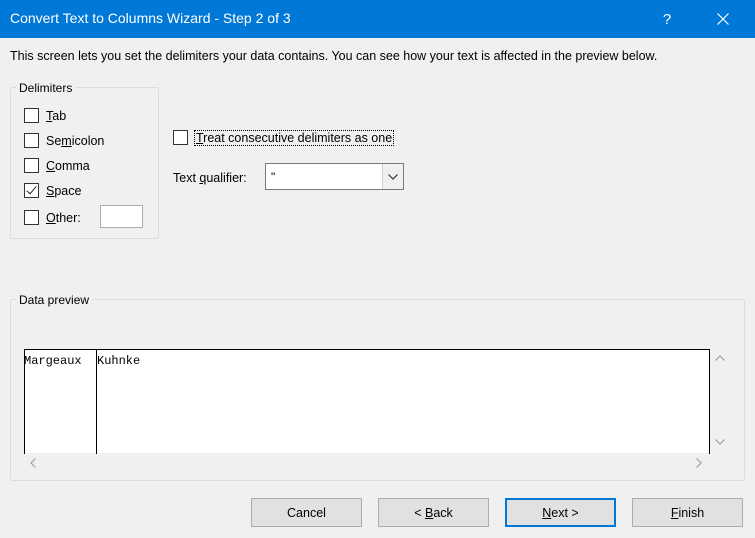 The image size is (755, 538). I want to click on space-checkbox, so click(31, 190).